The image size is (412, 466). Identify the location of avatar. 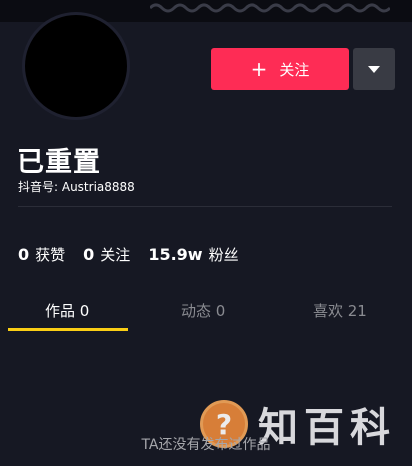
(76, 66).